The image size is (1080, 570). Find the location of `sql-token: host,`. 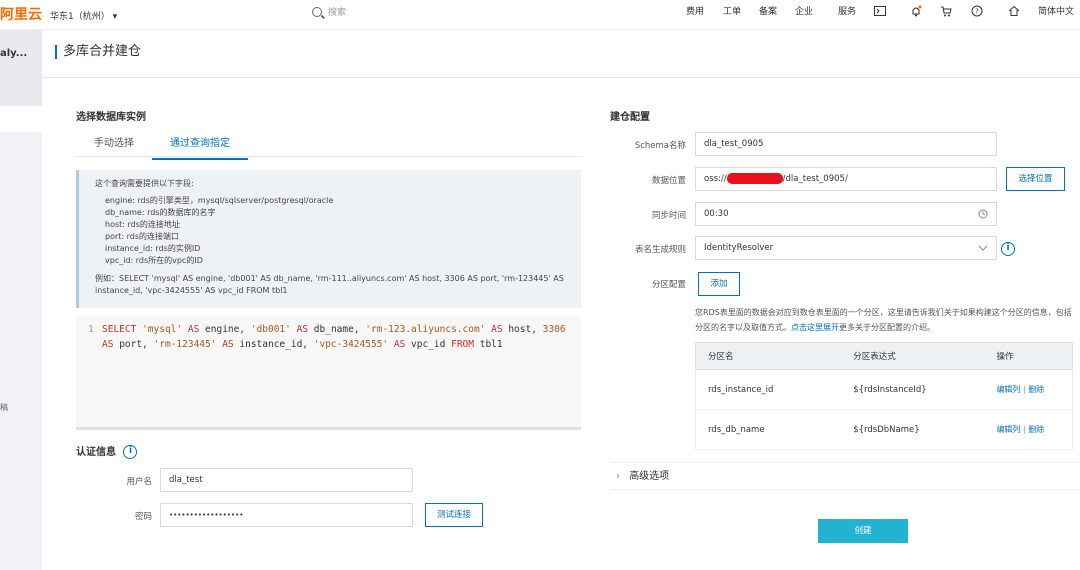

sql-token: host, is located at coordinates (522, 329).